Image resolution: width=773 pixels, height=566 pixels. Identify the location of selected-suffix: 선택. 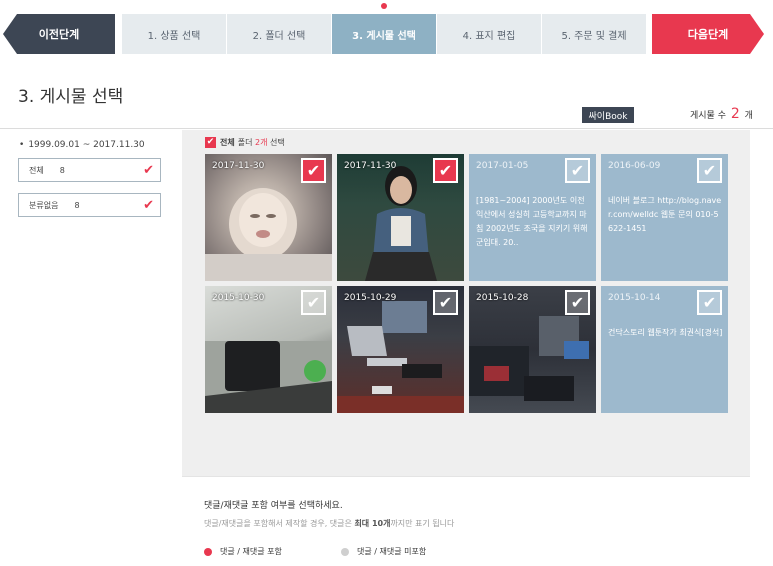
(277, 142).